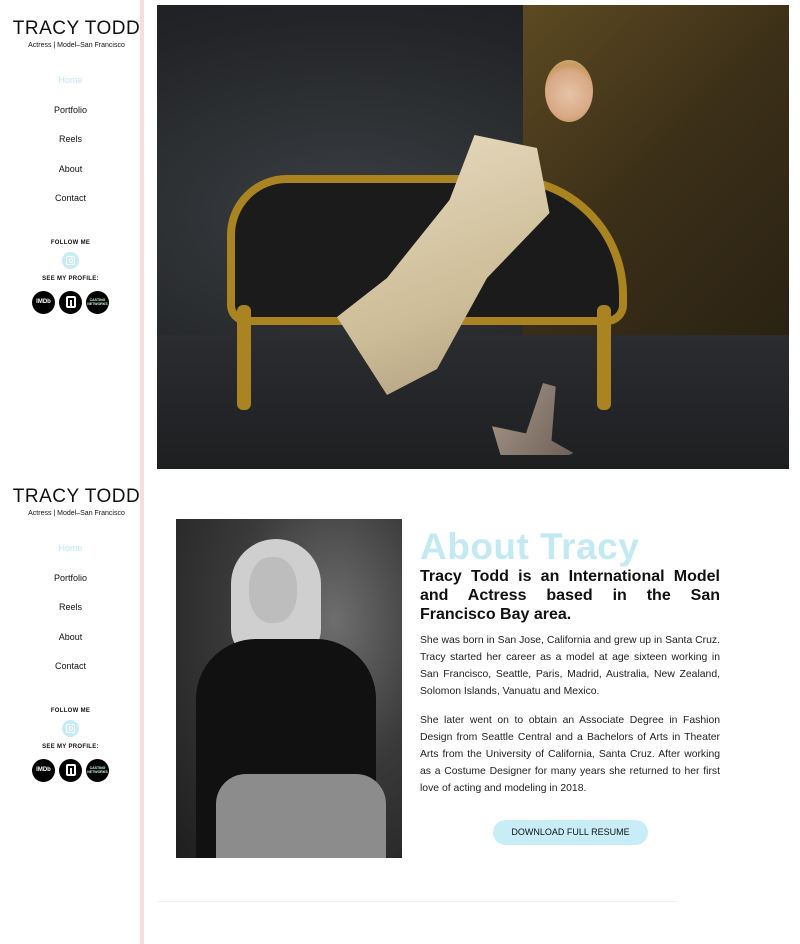  I want to click on portrait-face, so click(273, 590).